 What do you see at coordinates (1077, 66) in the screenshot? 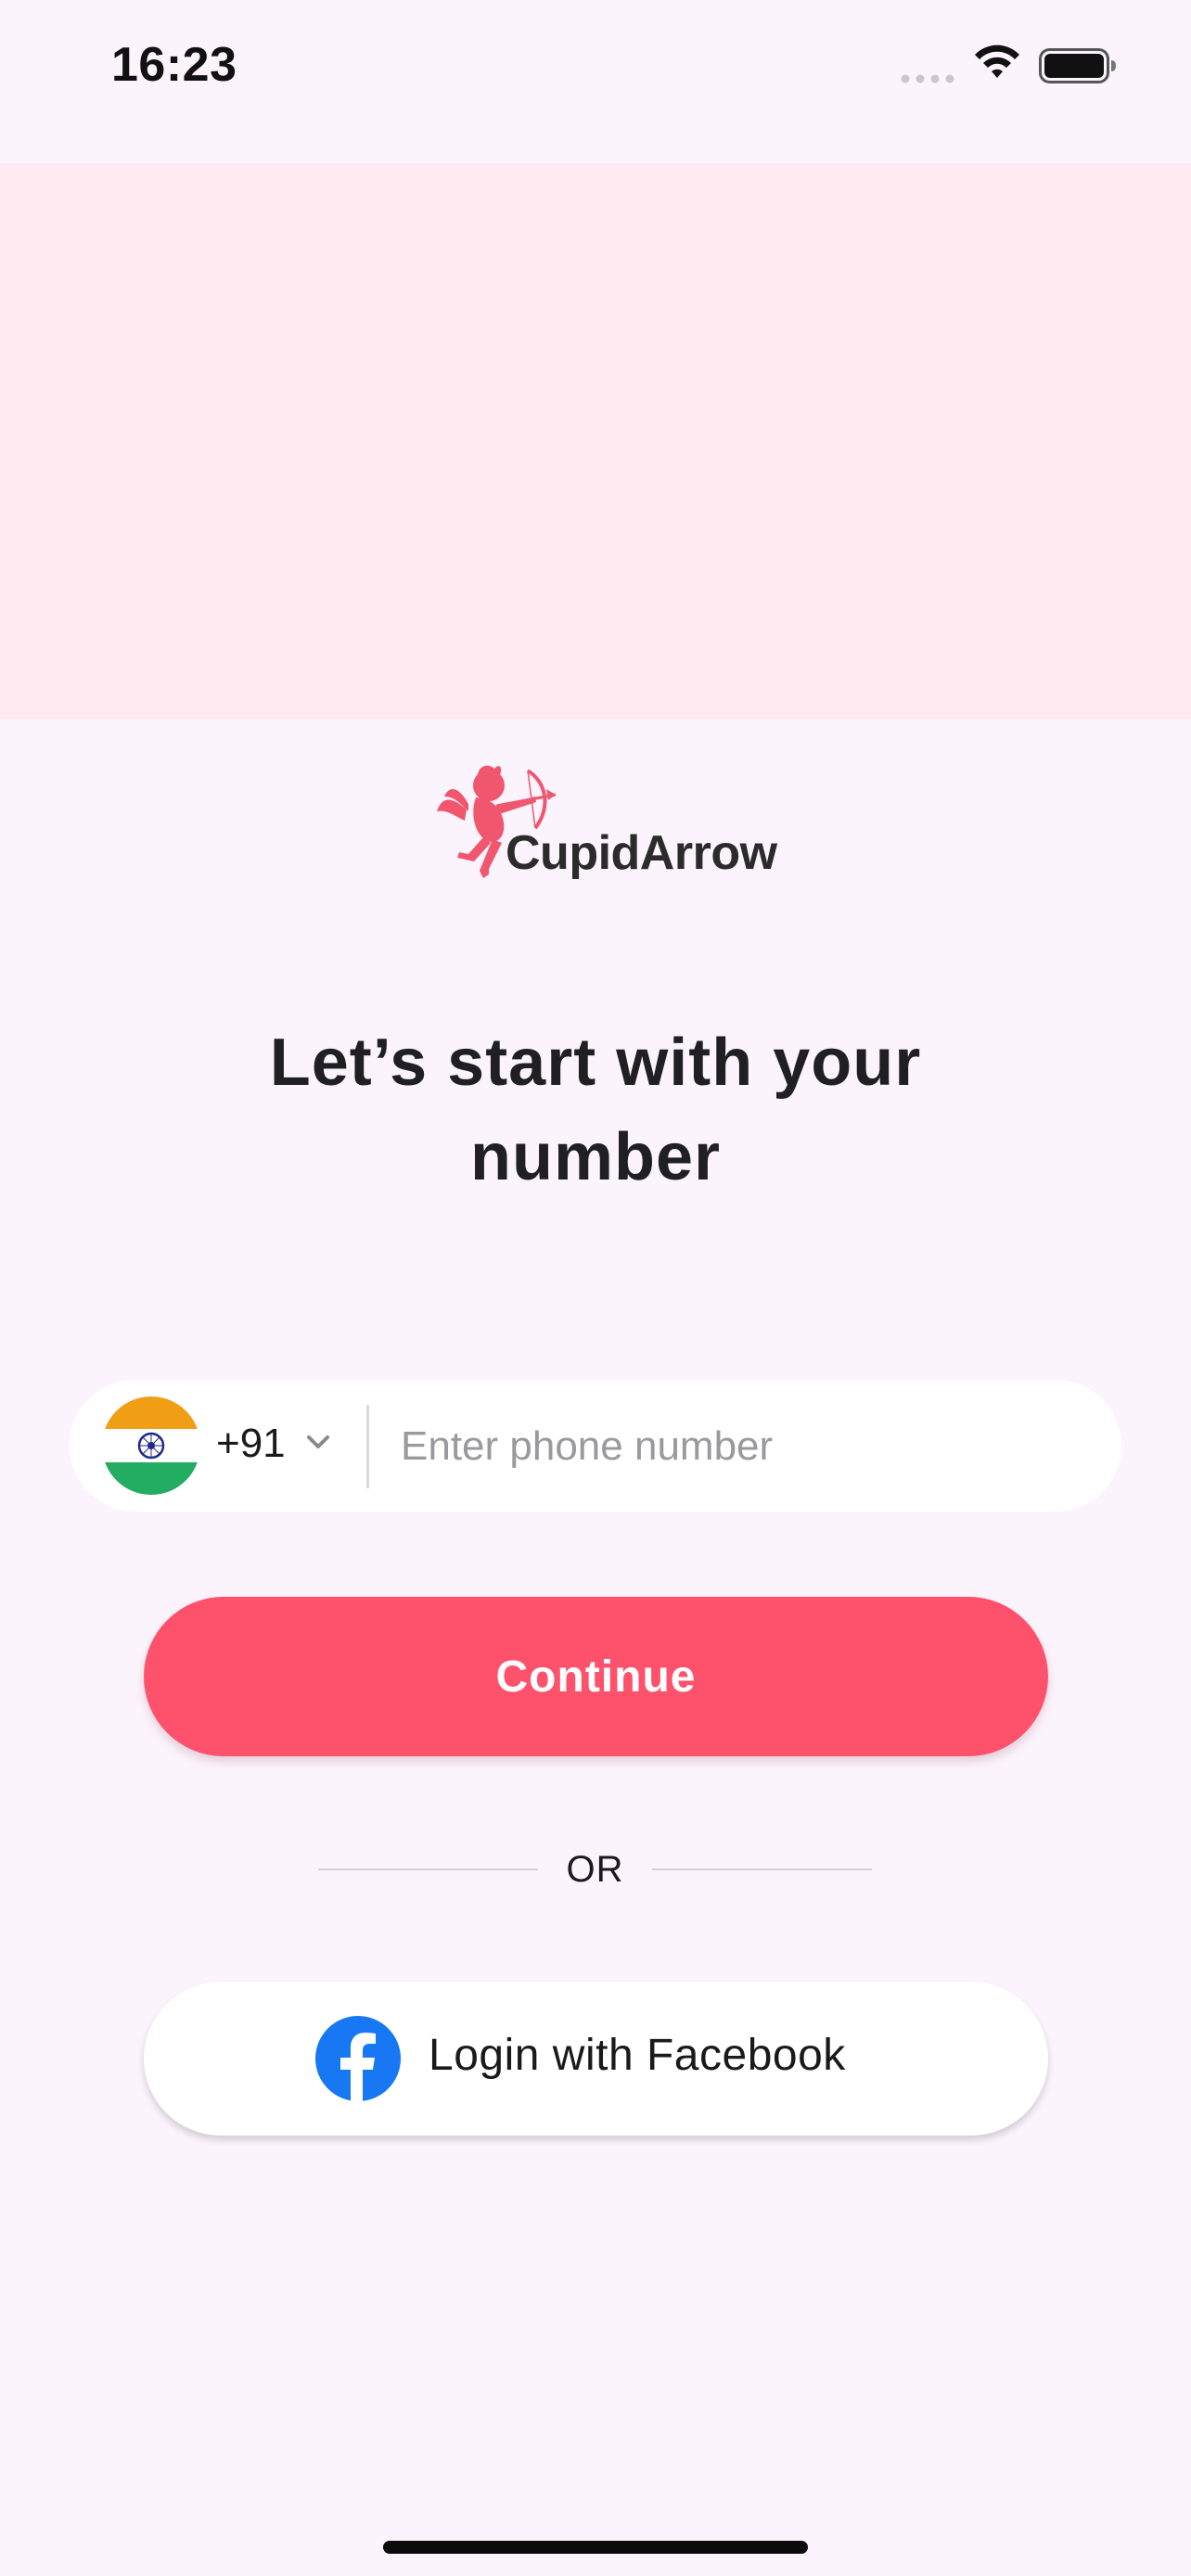
I see `battery-icon` at bounding box center [1077, 66].